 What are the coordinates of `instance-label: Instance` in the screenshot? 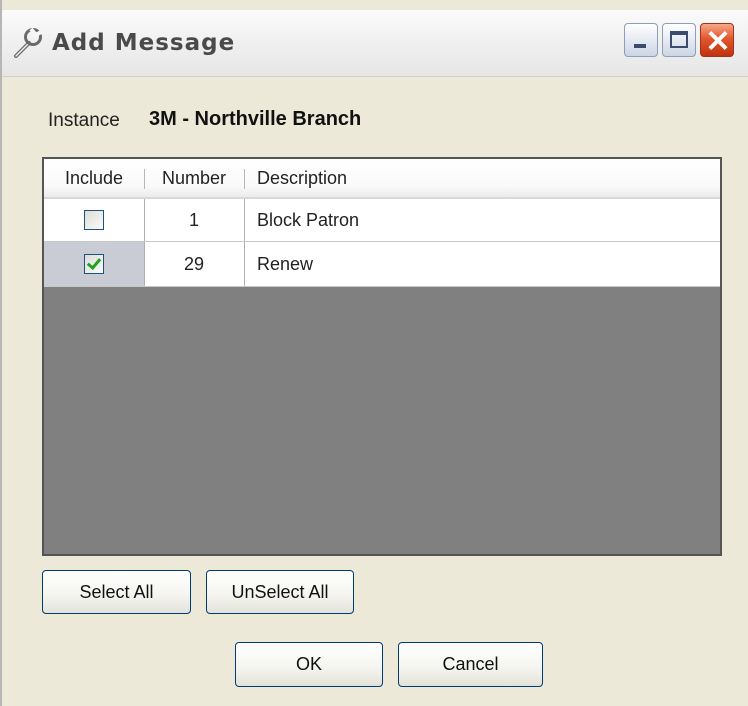 It's located at (84, 120).